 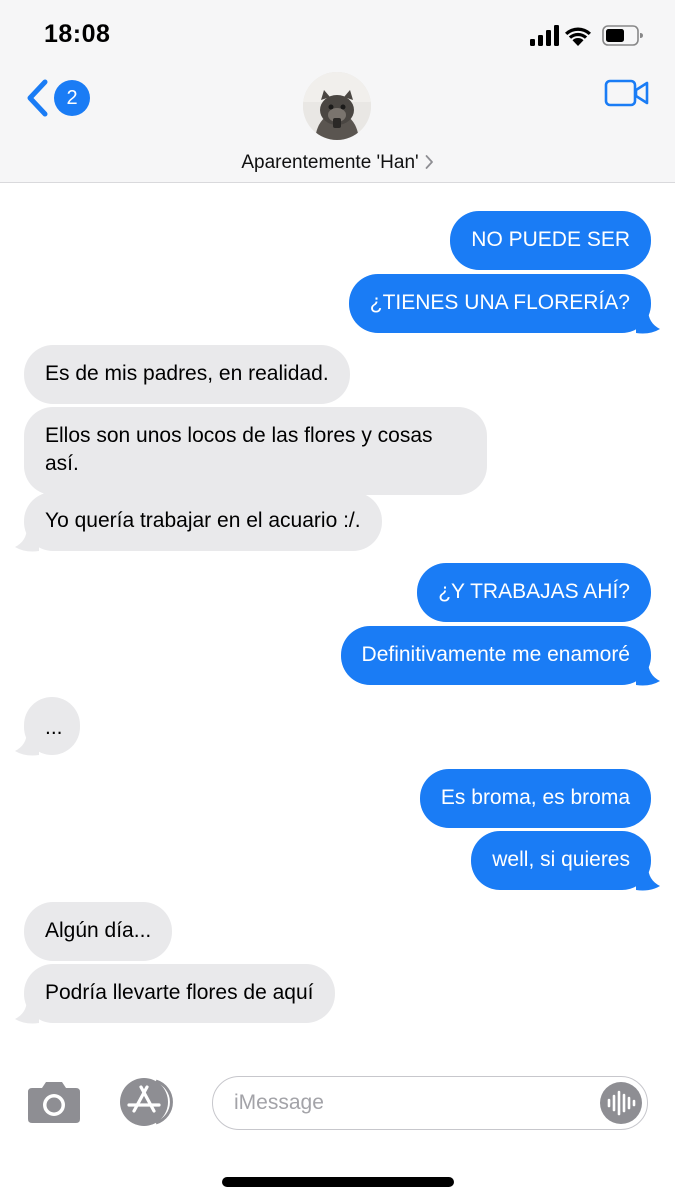 I want to click on message-input-placeholder: iMessage, so click(x=279, y=1102).